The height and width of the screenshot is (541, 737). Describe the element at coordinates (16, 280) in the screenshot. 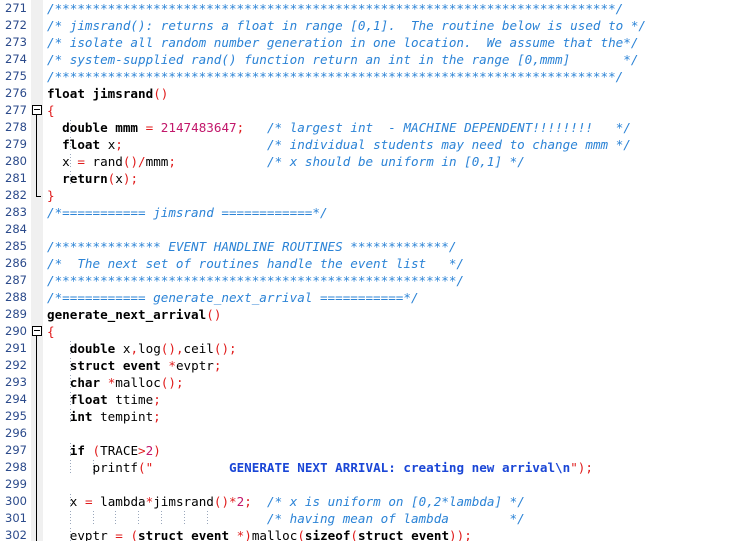

I see `line-number: 287` at that location.